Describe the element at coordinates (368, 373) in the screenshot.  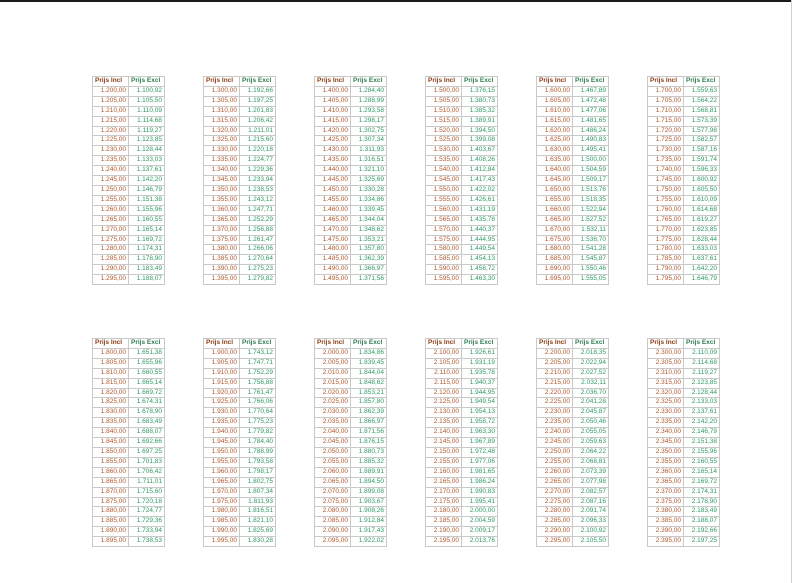
I see `cell-prijs-excl: 1.844,04` at that location.